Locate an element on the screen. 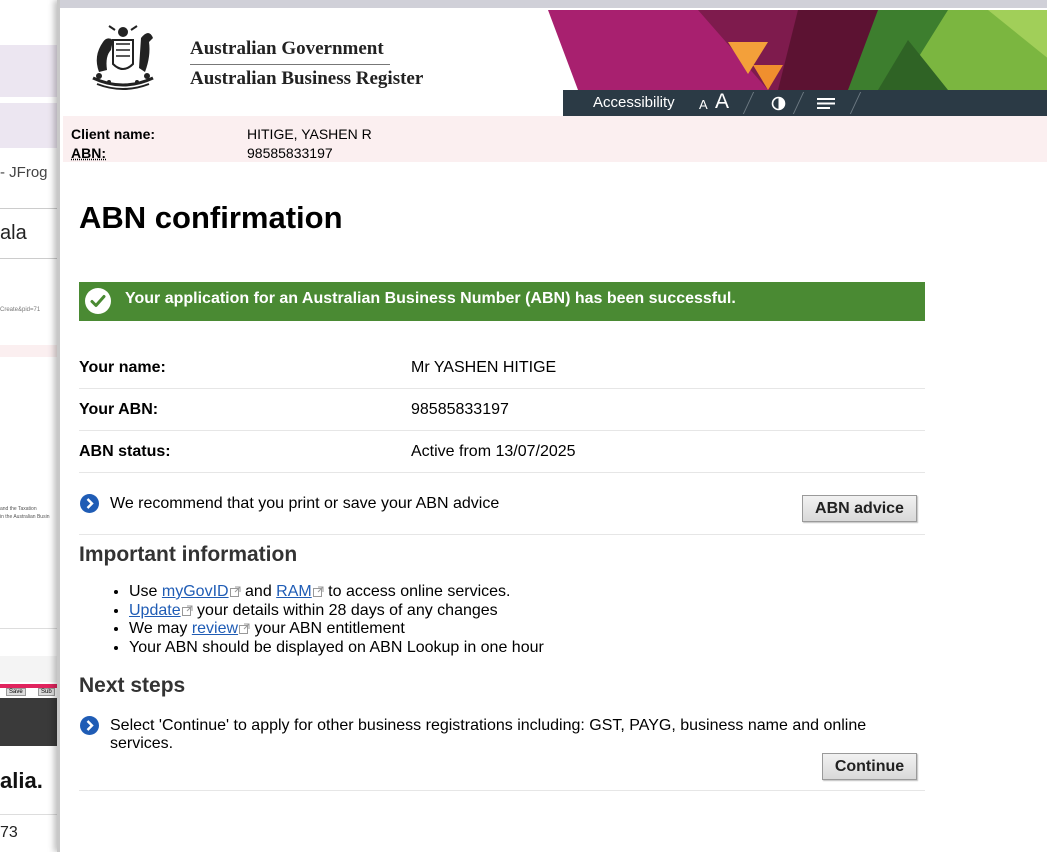  bg-save-button: Save is located at coordinates (16, 692).